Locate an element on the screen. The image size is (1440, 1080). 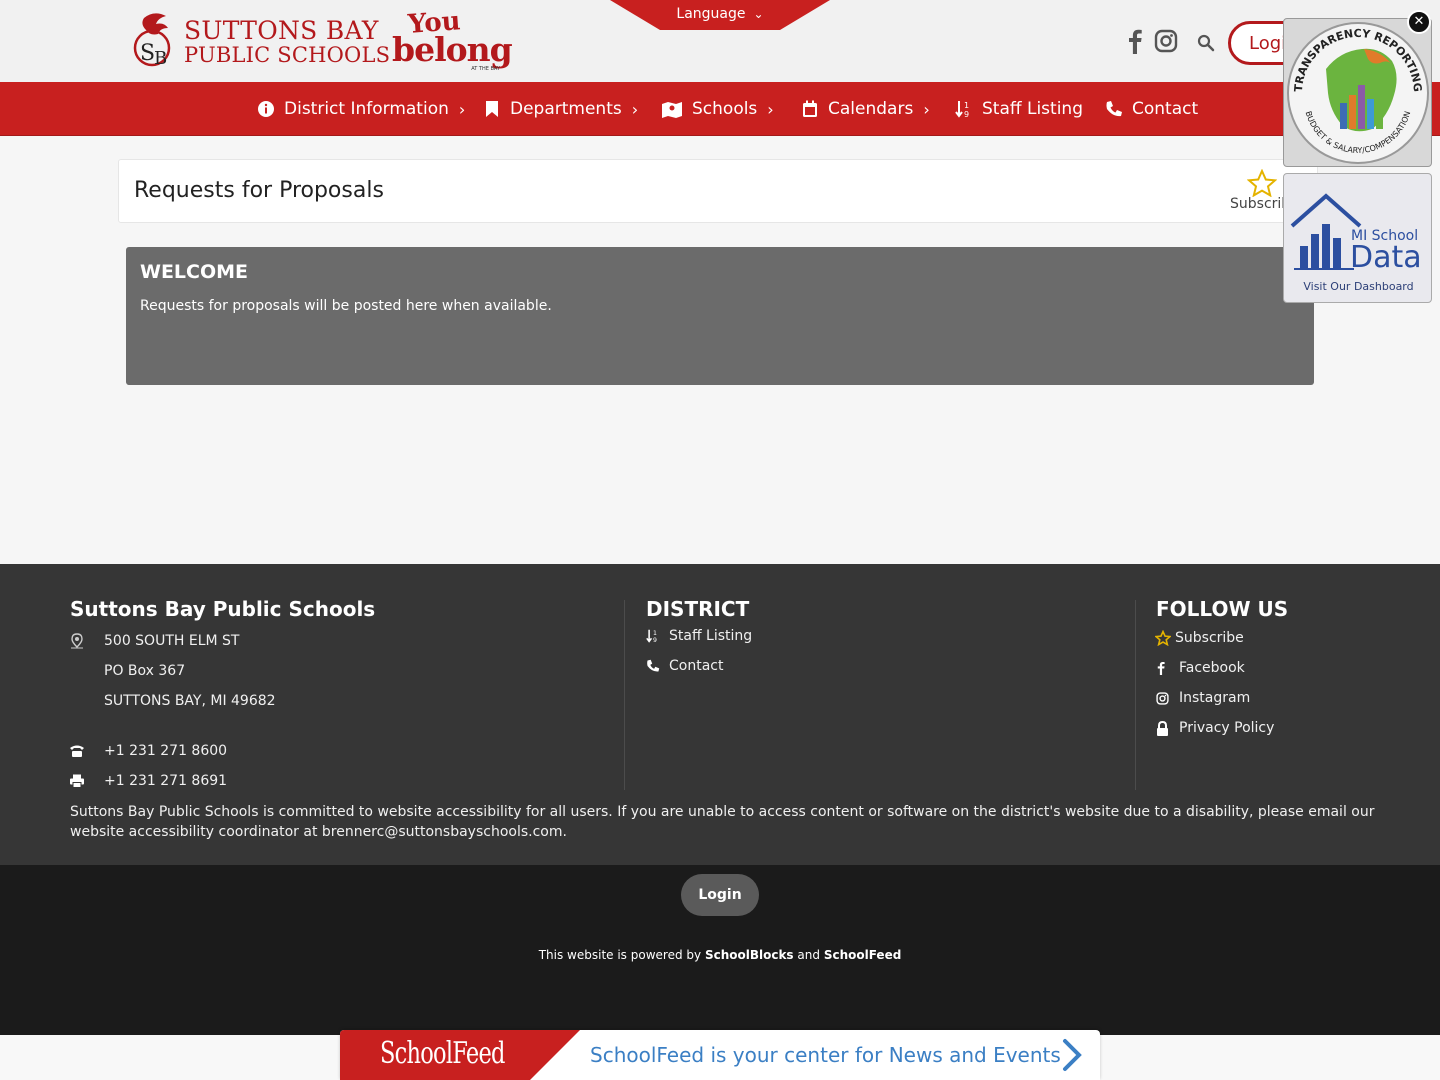
footer-link-privacy-policy: Privacy Policy is located at coordinates (1226, 728).